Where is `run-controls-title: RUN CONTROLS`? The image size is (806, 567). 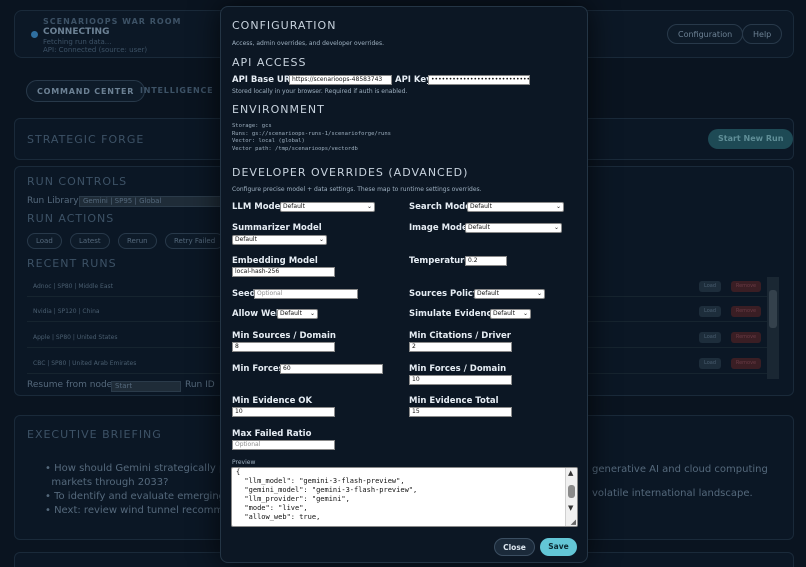 run-controls-title: RUN CONTROLS is located at coordinates (77, 181).